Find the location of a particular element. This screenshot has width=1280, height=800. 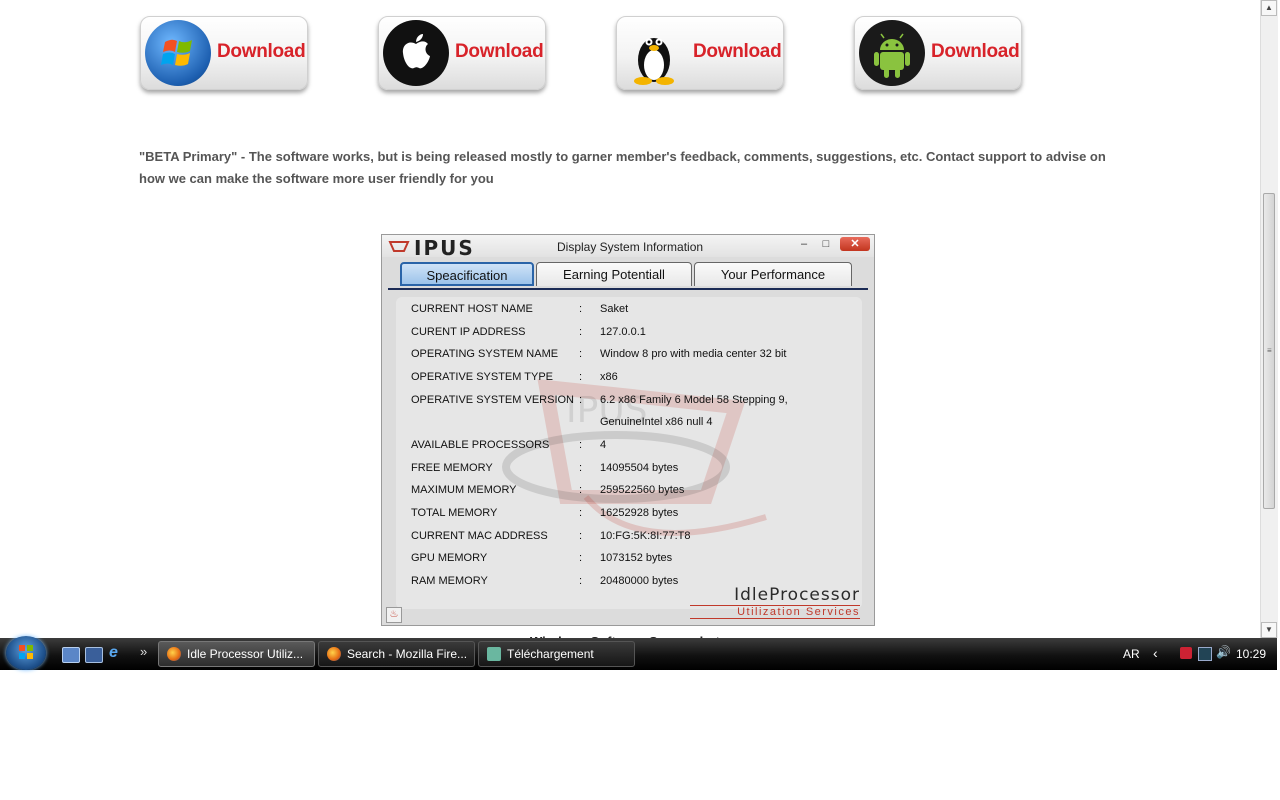

download-mac-button: Download is located at coordinates (462, 53).